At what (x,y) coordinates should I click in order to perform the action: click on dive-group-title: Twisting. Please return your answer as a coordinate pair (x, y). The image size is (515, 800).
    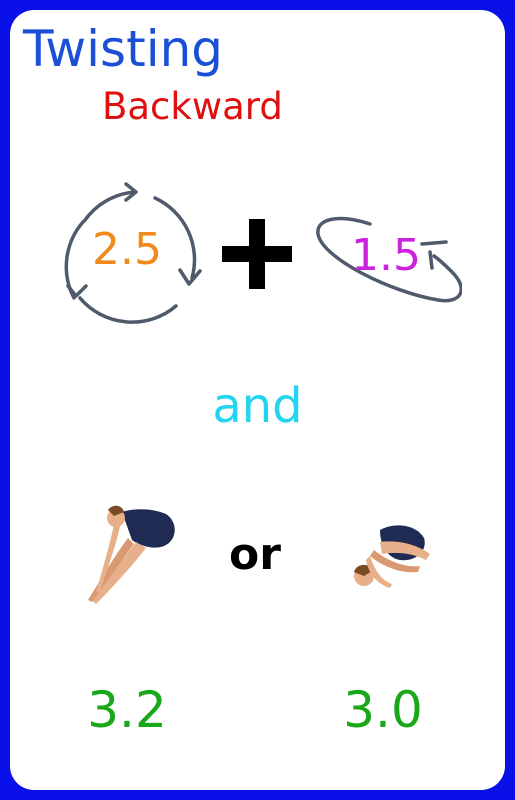
    Looking at the image, I should click on (123, 49).